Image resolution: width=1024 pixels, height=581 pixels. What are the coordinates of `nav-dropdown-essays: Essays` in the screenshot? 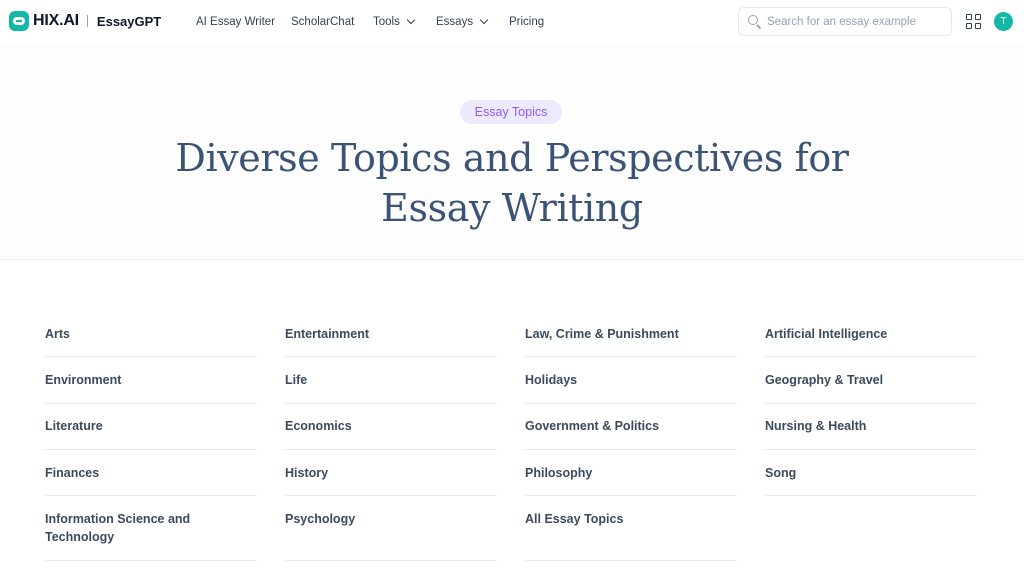 It's located at (462, 22).